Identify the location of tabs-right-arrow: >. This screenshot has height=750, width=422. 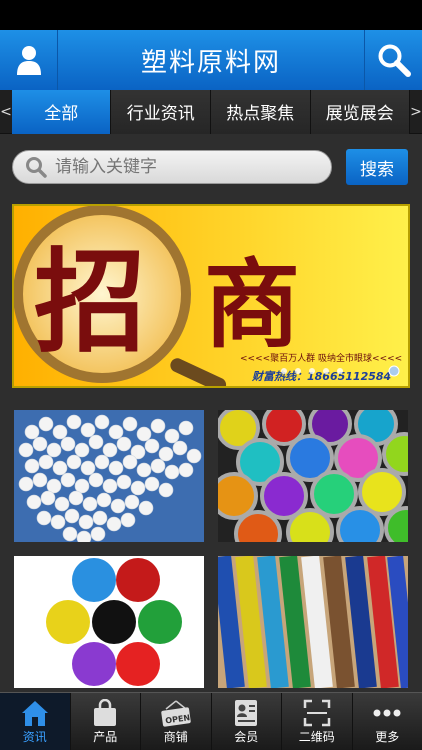
(416, 112).